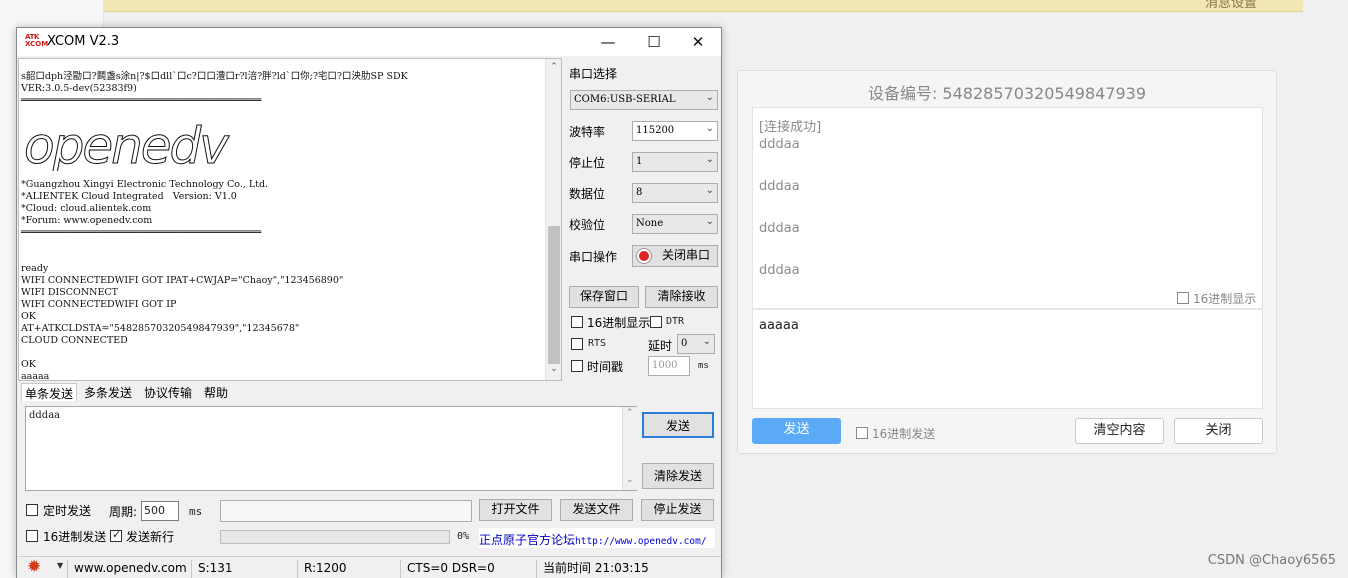 The image size is (1348, 578). Describe the element at coordinates (67, 511) in the screenshot. I see `timed-send-label: 定时发送` at that location.